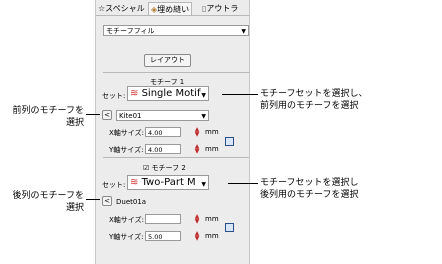  Describe the element at coordinates (212, 219) in the screenshot. I see `motif2-x-unit: mm` at that location.